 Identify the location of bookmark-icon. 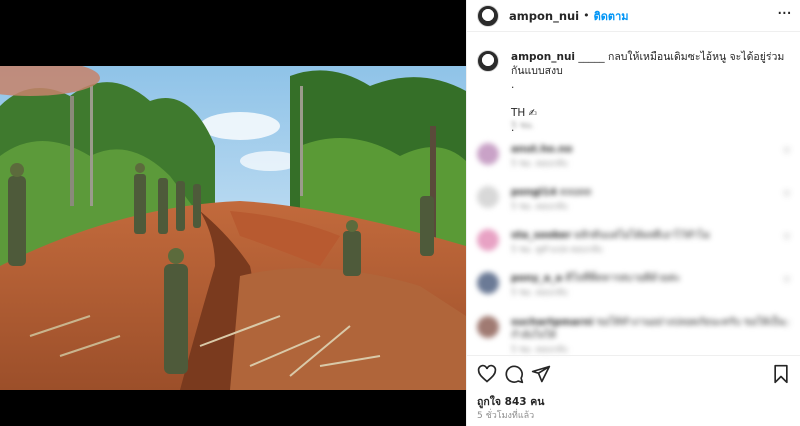
(781, 374).